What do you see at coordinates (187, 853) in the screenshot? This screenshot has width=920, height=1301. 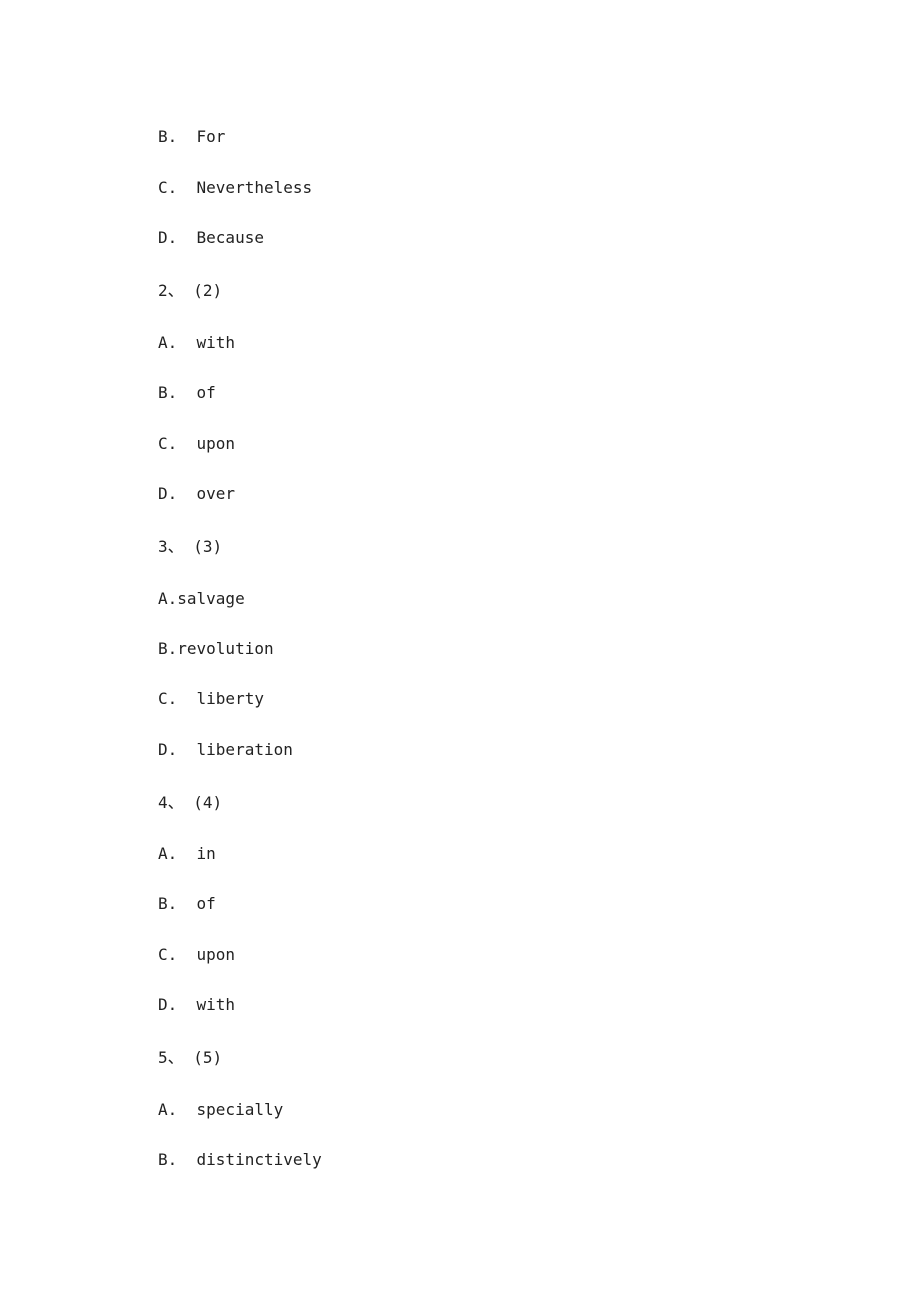 I see `option-a-in: A. in` at bounding box center [187, 853].